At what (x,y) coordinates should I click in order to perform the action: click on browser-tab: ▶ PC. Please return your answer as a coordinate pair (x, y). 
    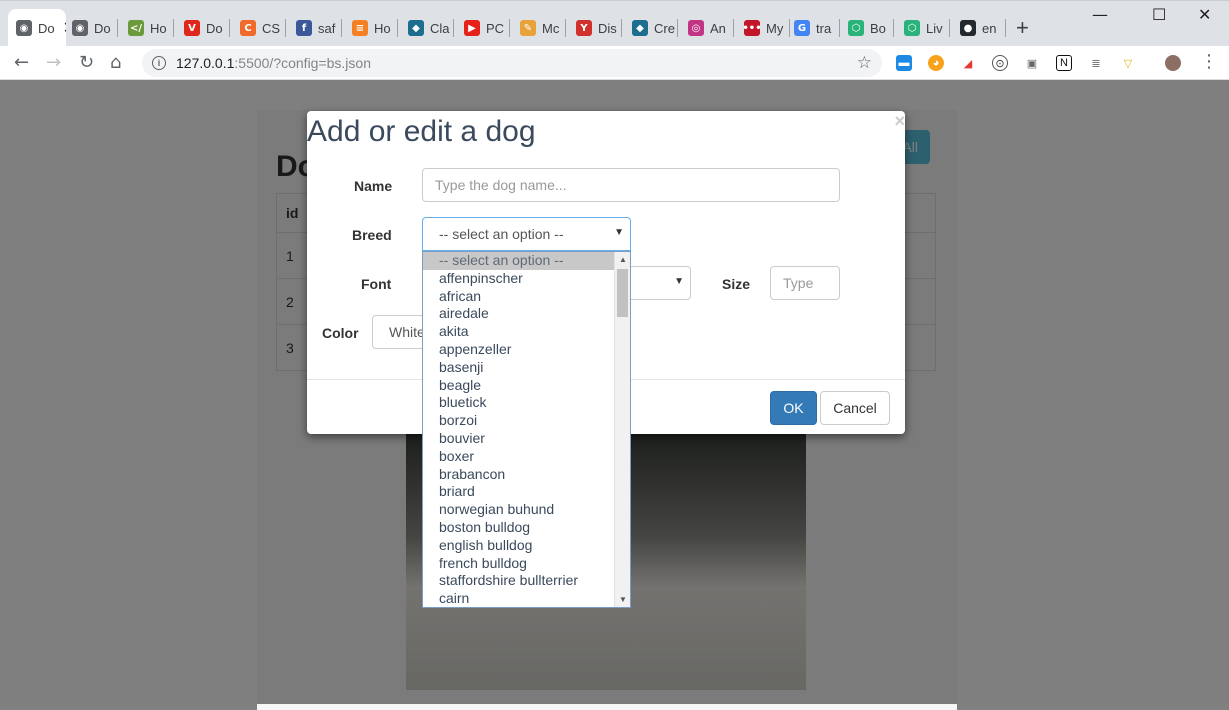
    Looking at the image, I should click on (483, 28).